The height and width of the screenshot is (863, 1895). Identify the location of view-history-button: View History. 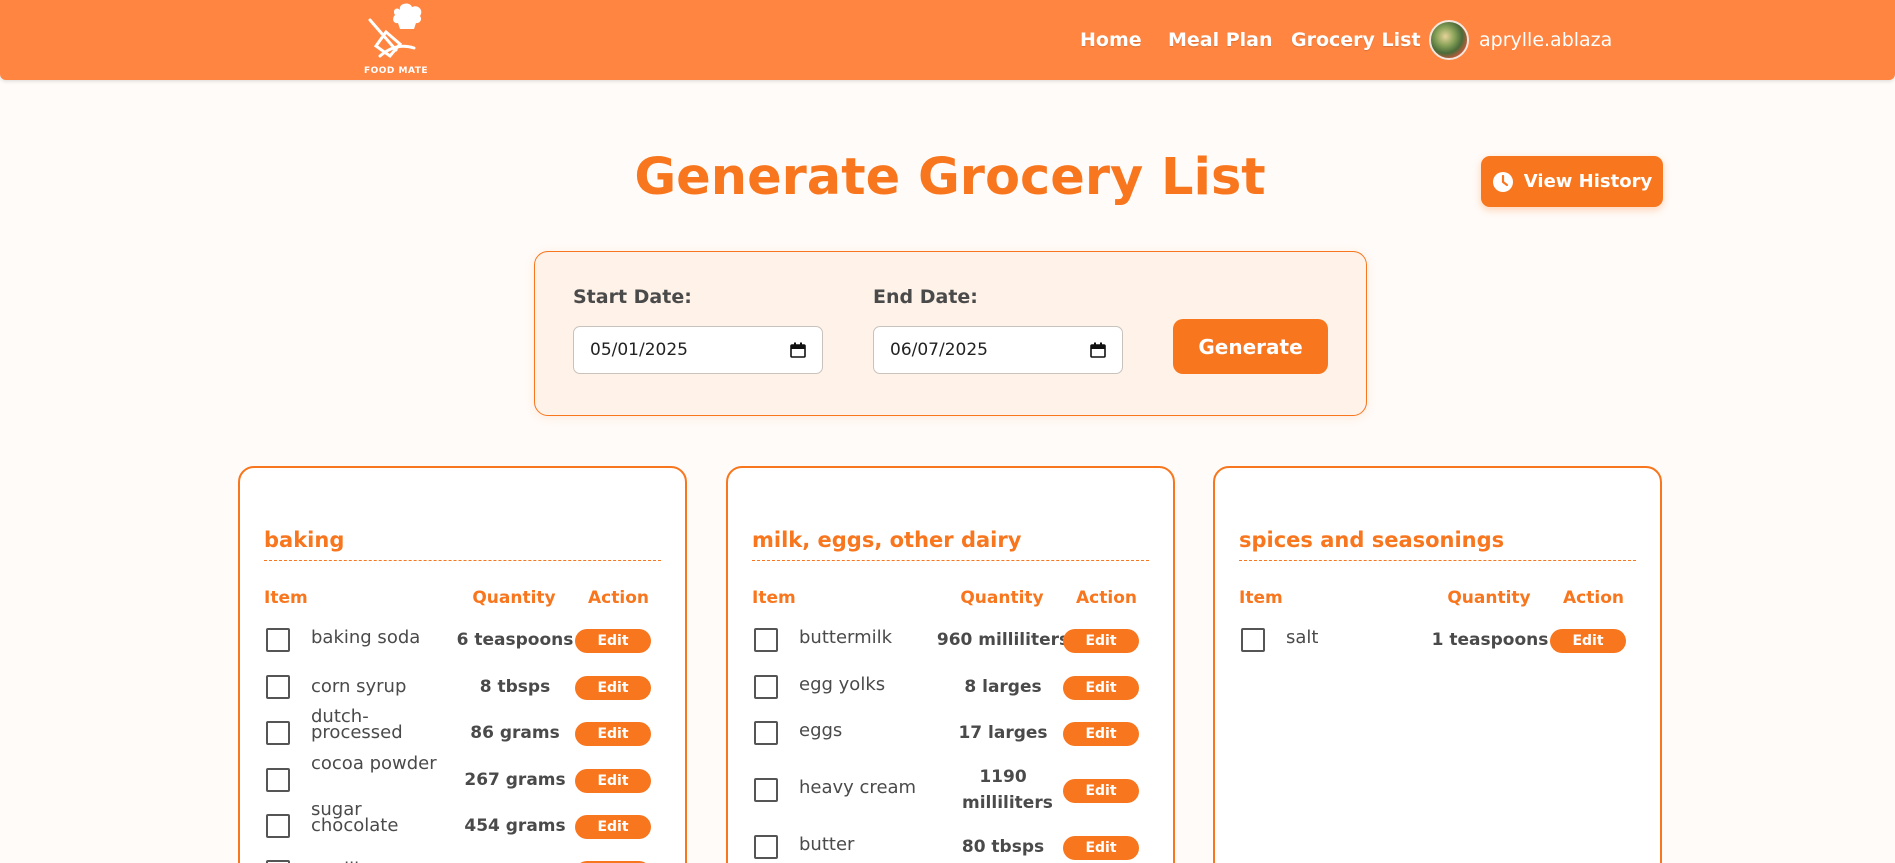
(1572, 181).